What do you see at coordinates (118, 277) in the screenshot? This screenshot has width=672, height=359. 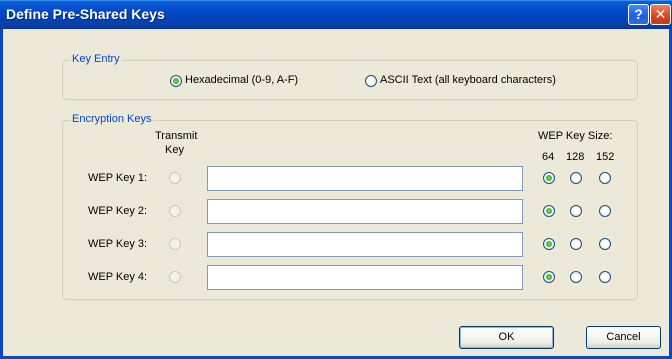 I see `wep-key-4-label: WEP Key 4:` at bounding box center [118, 277].